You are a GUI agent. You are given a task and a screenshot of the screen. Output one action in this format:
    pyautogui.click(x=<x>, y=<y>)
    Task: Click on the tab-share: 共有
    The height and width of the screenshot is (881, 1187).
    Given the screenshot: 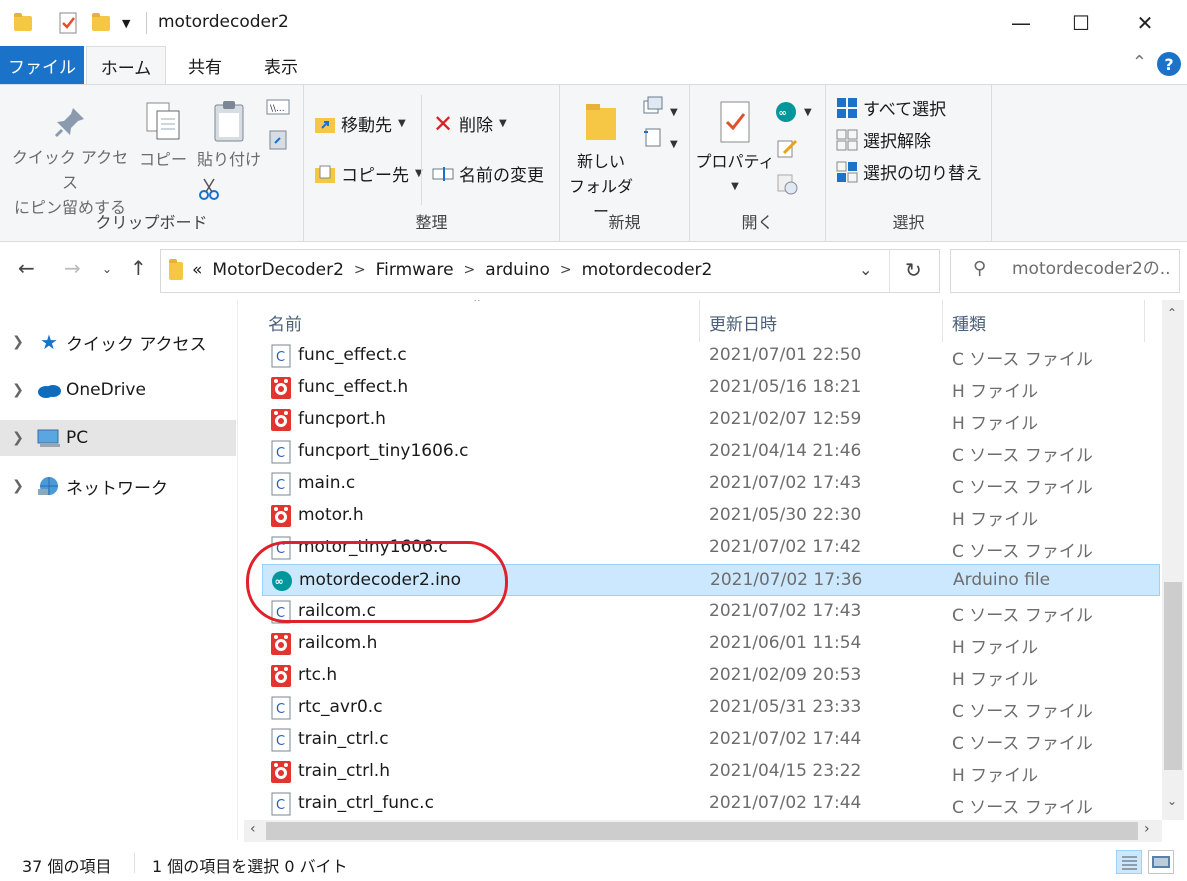 What is the action you would take?
    pyautogui.click(x=205, y=65)
    